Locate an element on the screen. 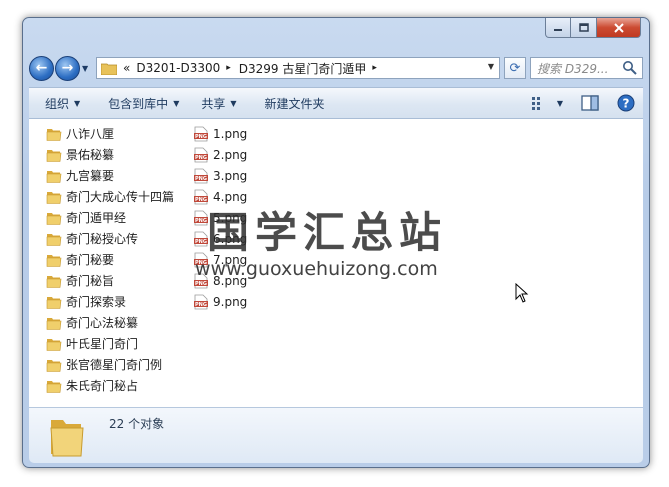  folder-item: 奇门秘授心传 is located at coordinates (110, 238).